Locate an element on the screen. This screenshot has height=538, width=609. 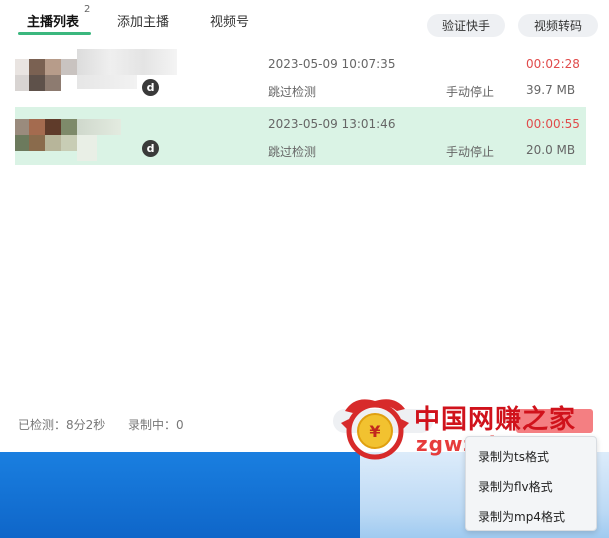
file-size: 39.7 MB is located at coordinates (551, 90).